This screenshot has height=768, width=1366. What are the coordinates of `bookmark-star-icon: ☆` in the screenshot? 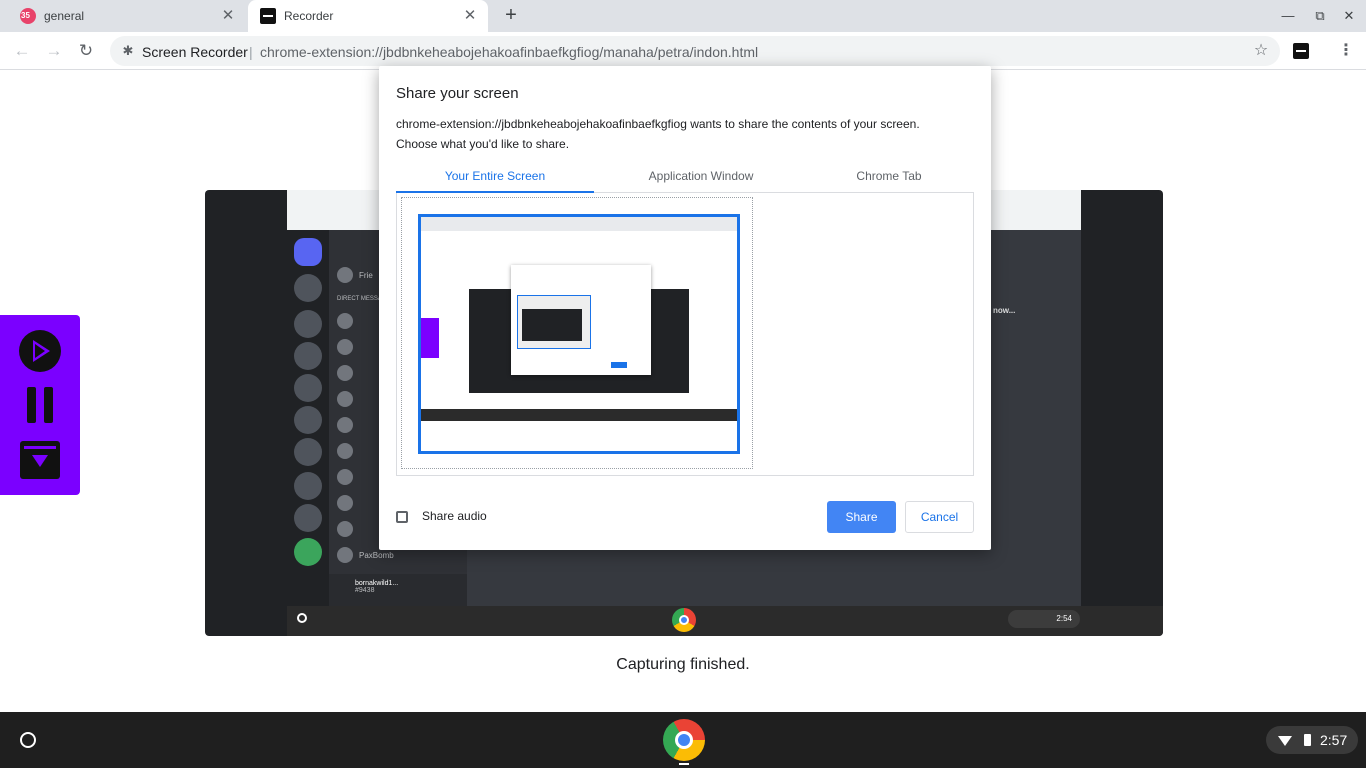 It's located at (1261, 51).